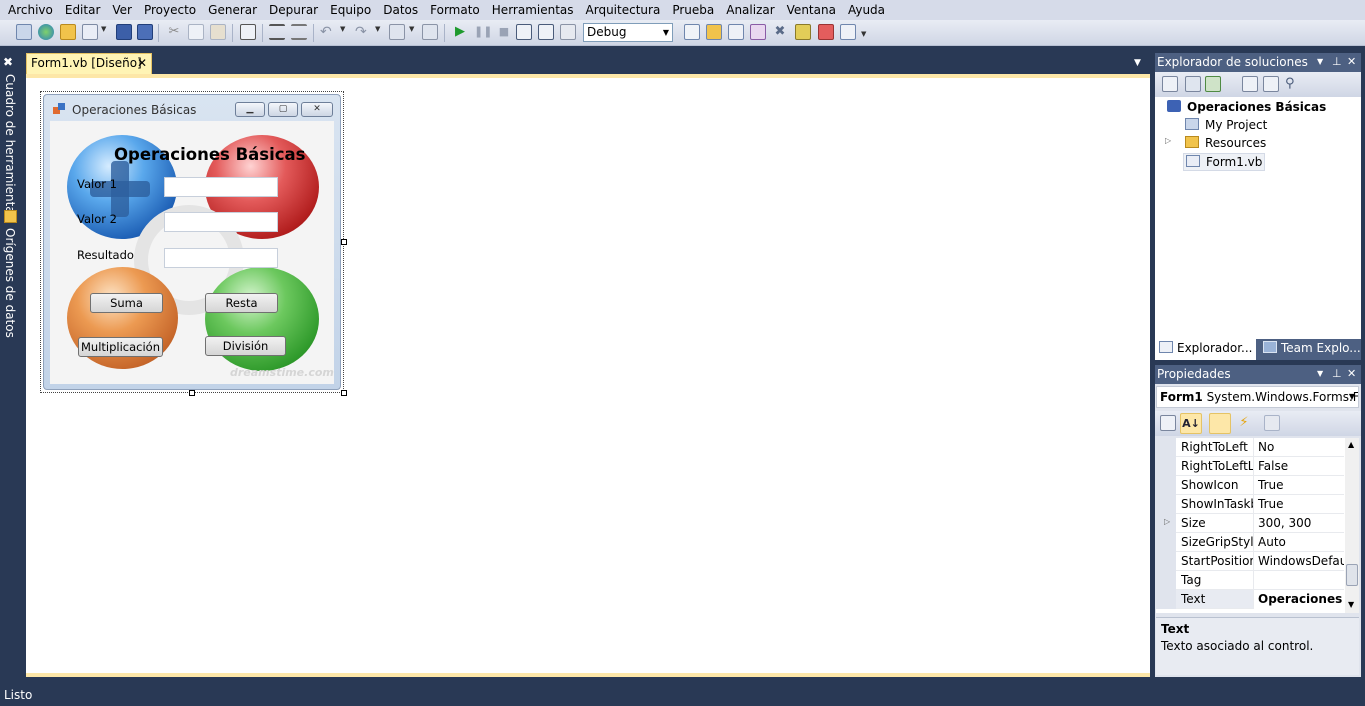  I want to click on properties-view-icon, so click(1220, 423).